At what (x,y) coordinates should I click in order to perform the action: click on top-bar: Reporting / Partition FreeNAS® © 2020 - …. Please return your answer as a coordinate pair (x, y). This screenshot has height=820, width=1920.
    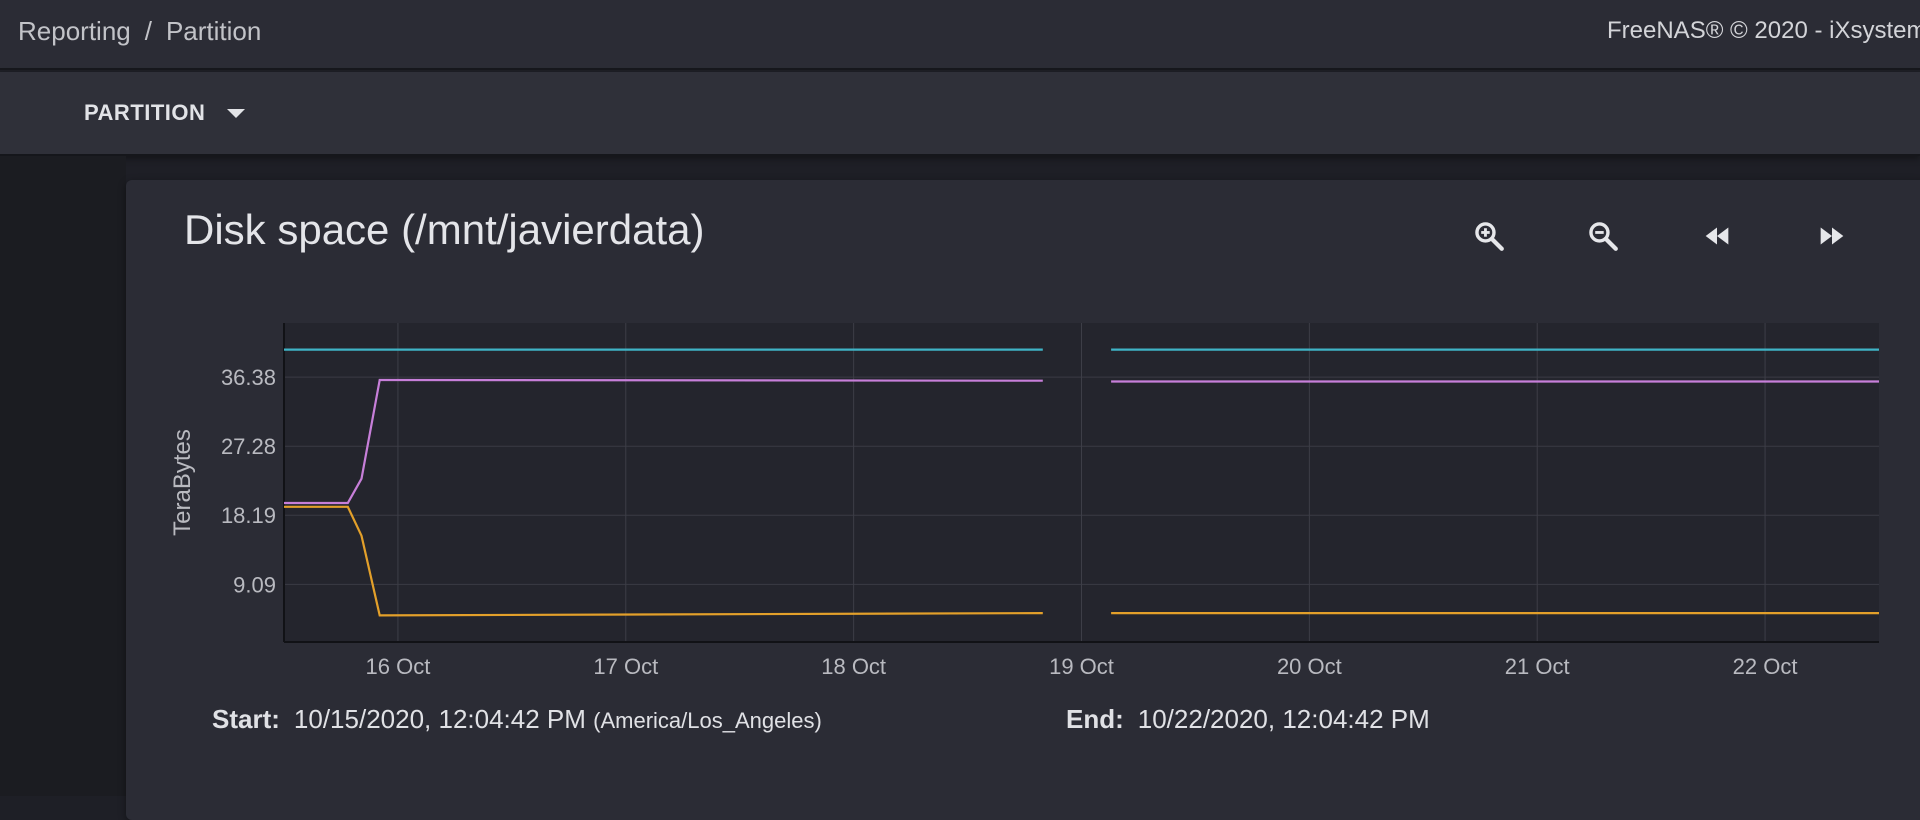
    Looking at the image, I should click on (960, 35).